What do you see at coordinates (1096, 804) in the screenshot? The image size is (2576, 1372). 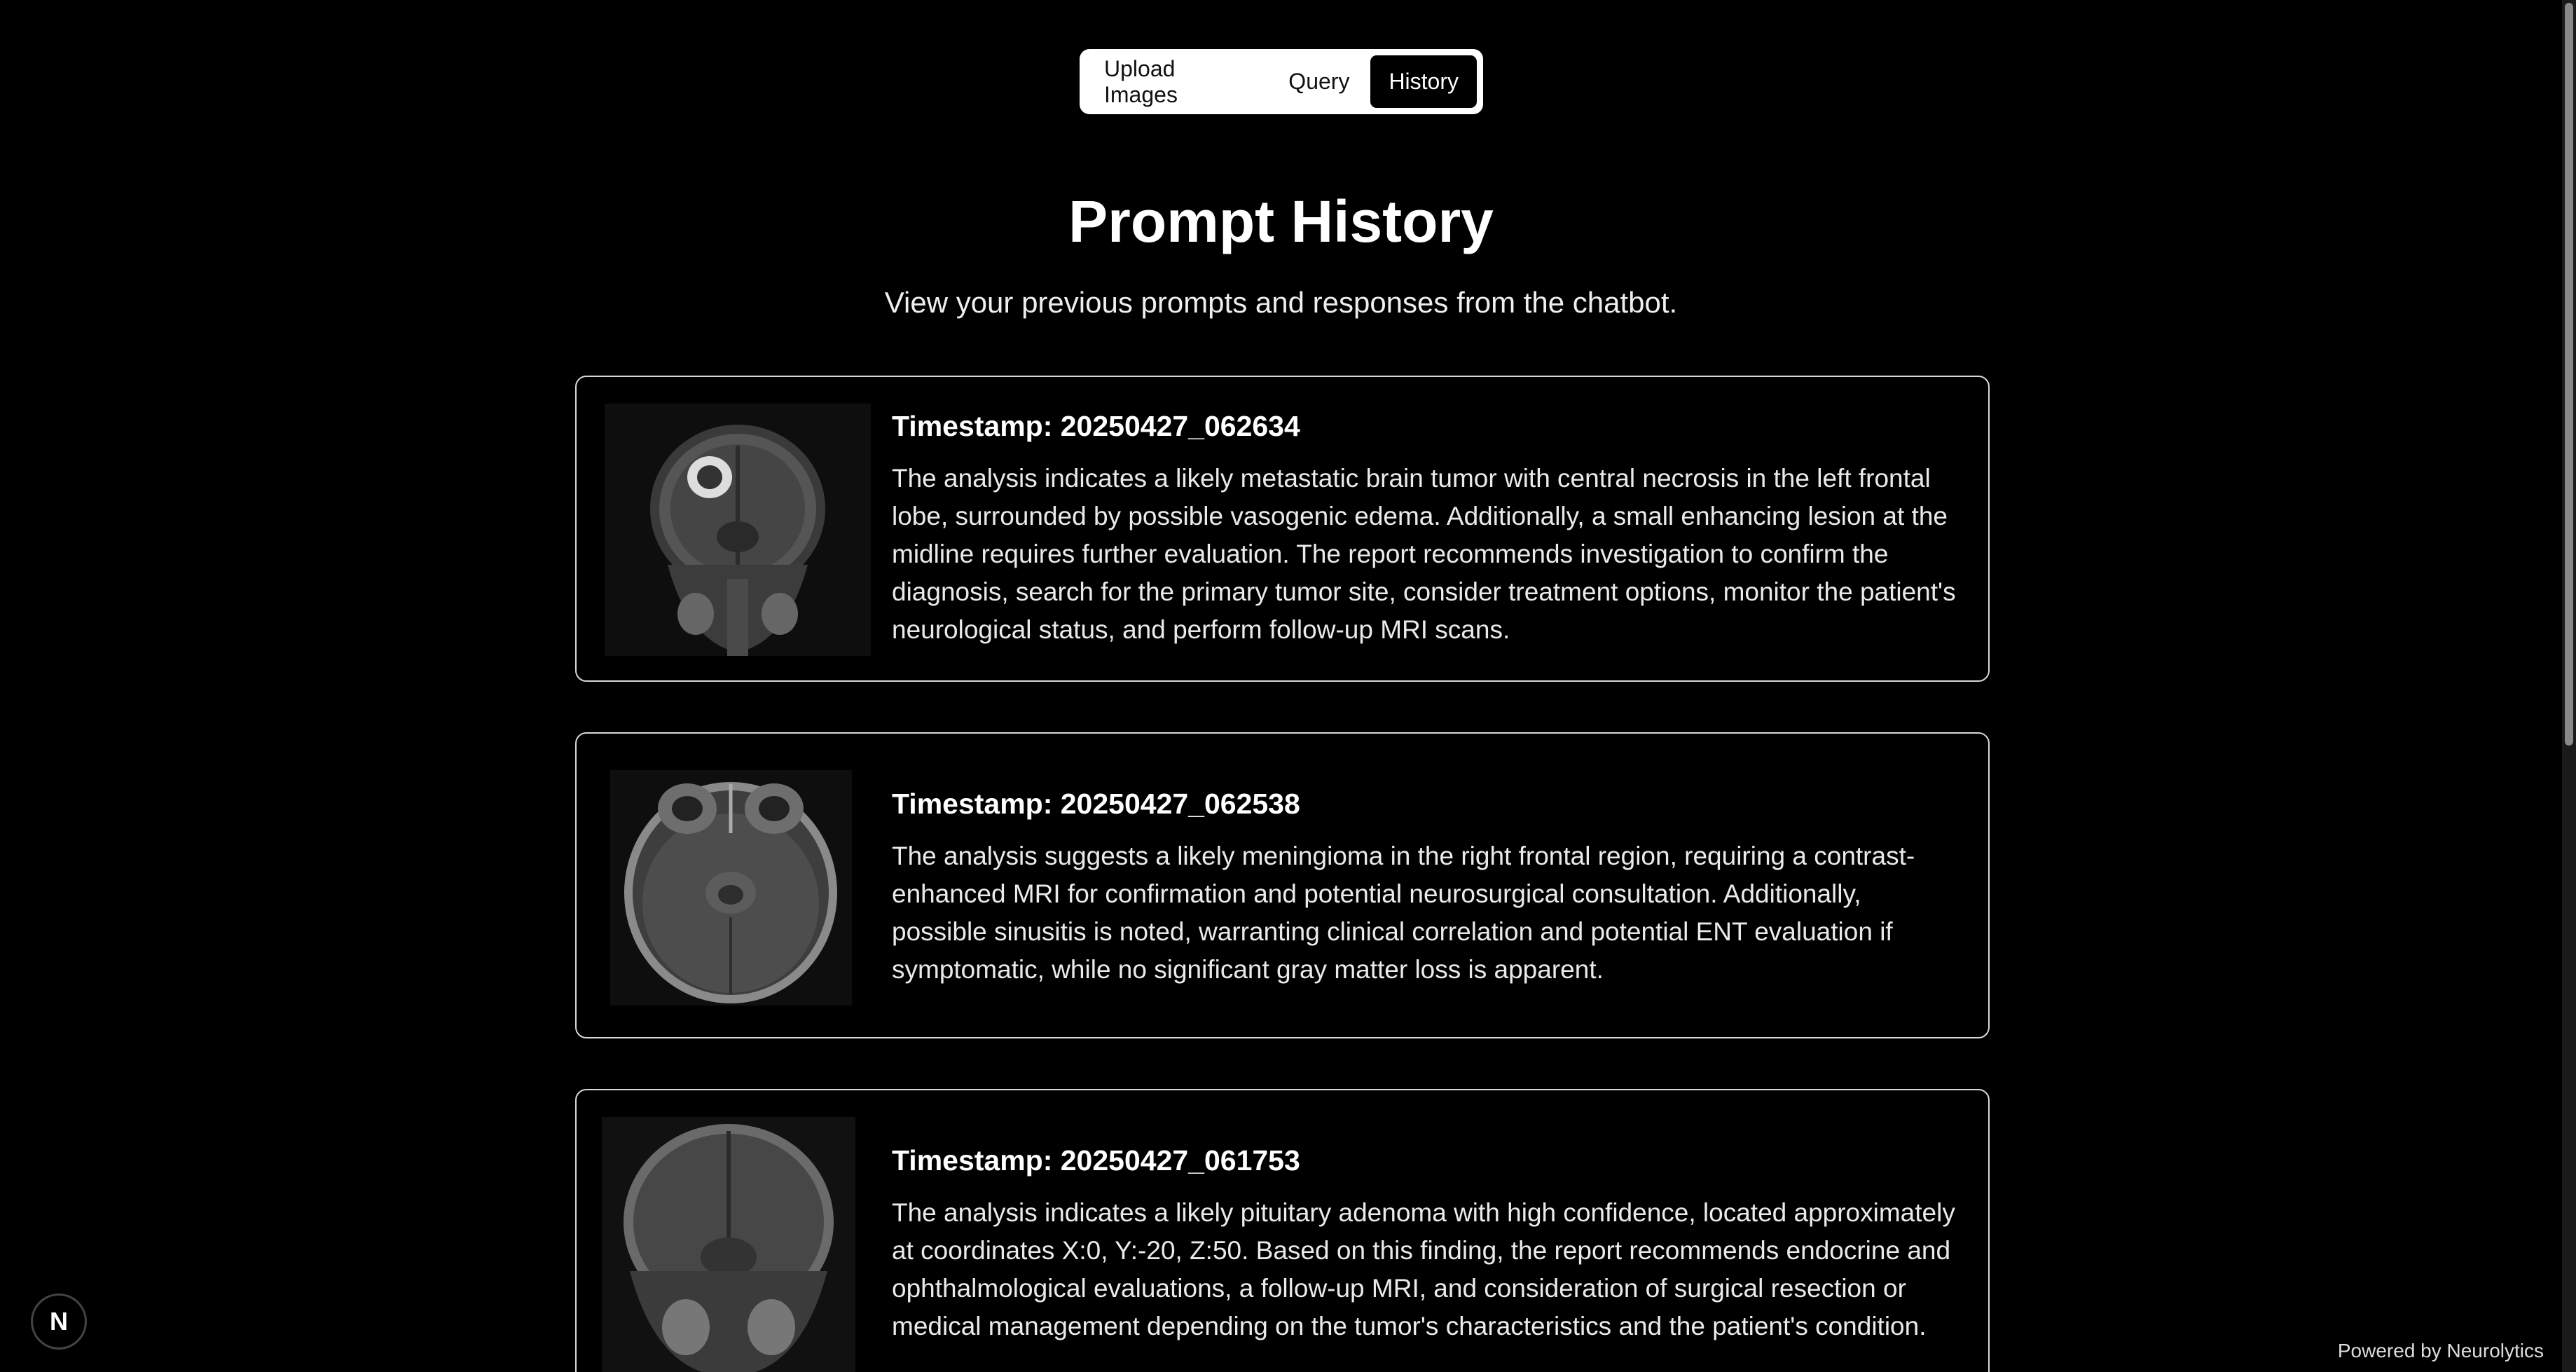 I see `entry-timestamp: Timestamp: 20250427_062538` at bounding box center [1096, 804].